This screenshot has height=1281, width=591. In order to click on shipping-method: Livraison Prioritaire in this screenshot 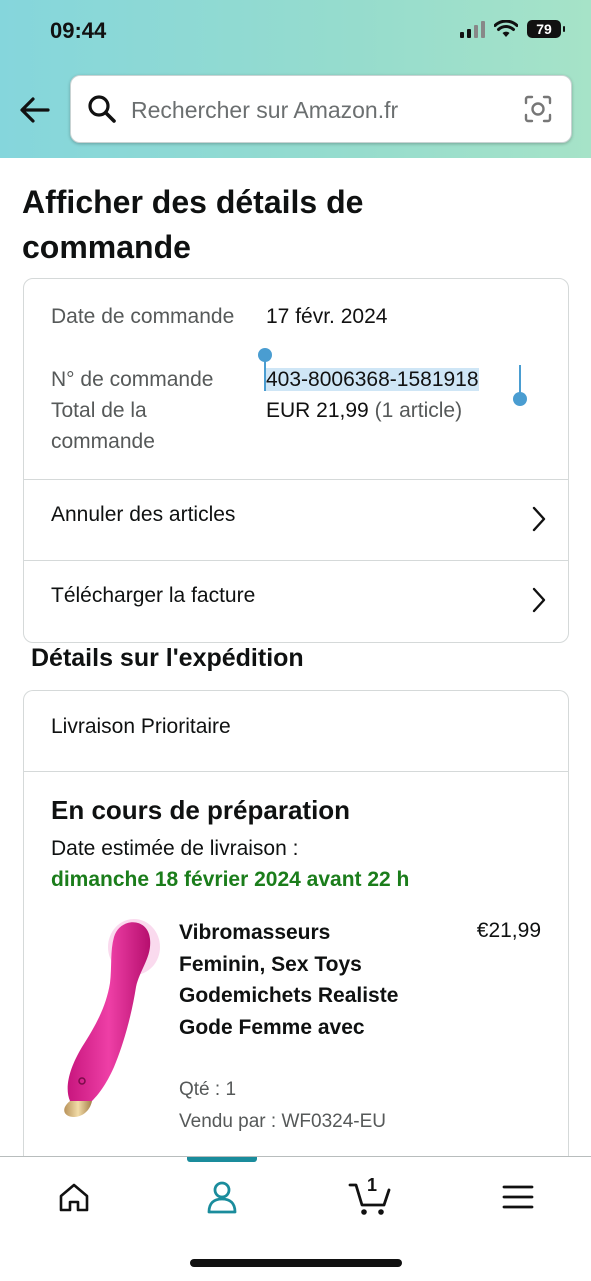, I will do `click(141, 726)`.